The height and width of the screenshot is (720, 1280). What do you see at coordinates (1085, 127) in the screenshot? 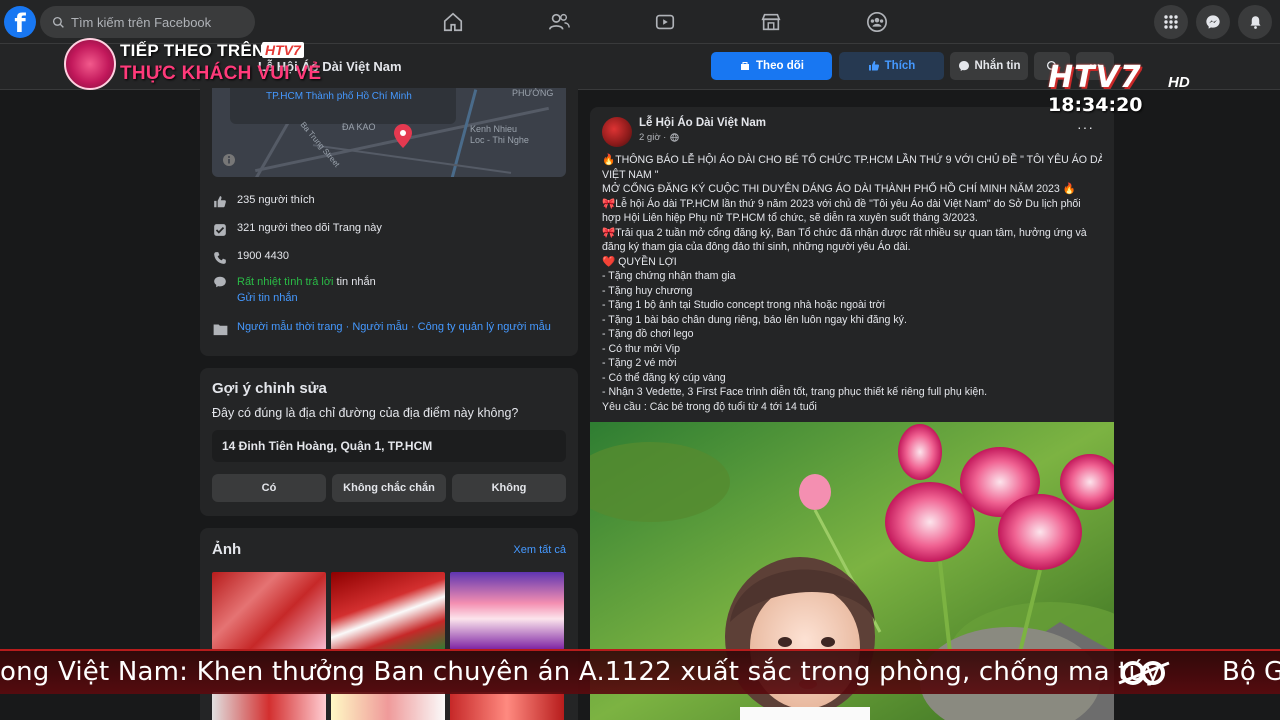
I see `post-options-button: ···` at bounding box center [1085, 127].